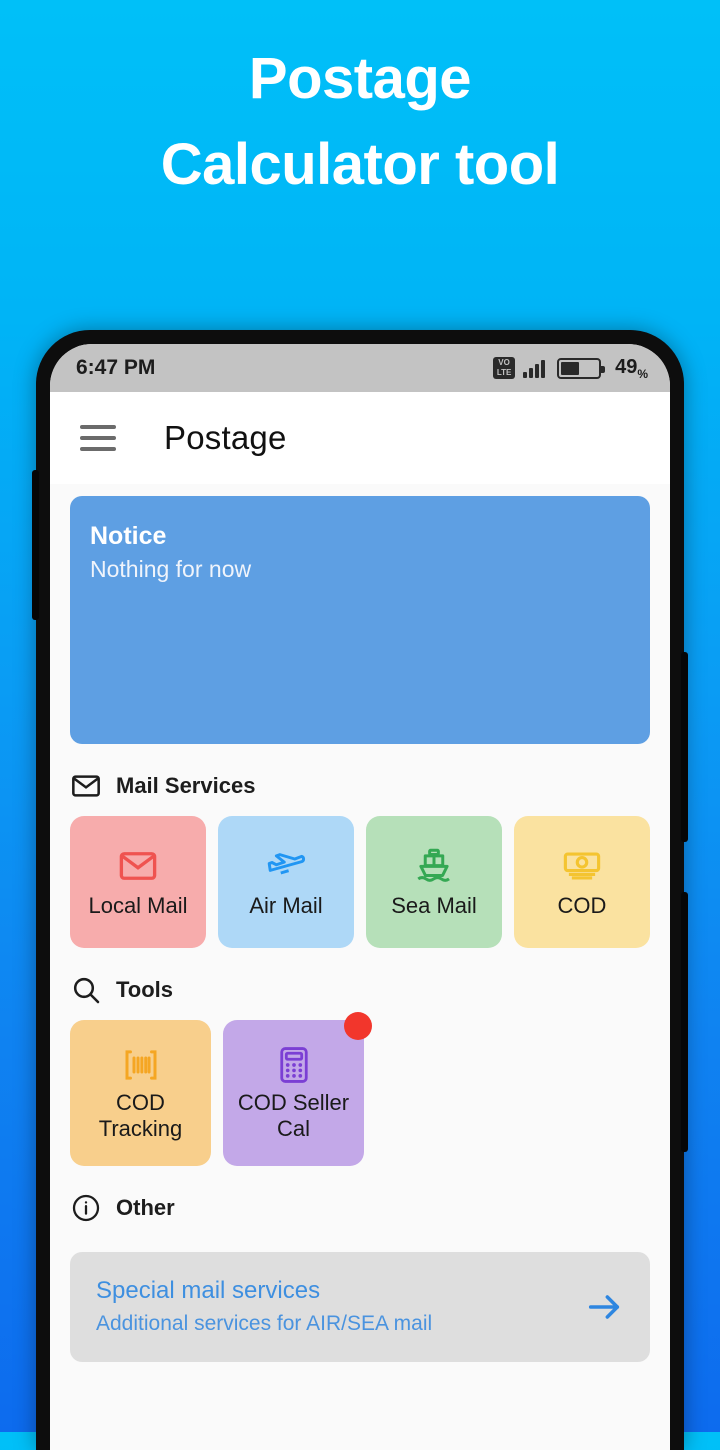  What do you see at coordinates (294, 1065) in the screenshot?
I see `calculator-icon` at bounding box center [294, 1065].